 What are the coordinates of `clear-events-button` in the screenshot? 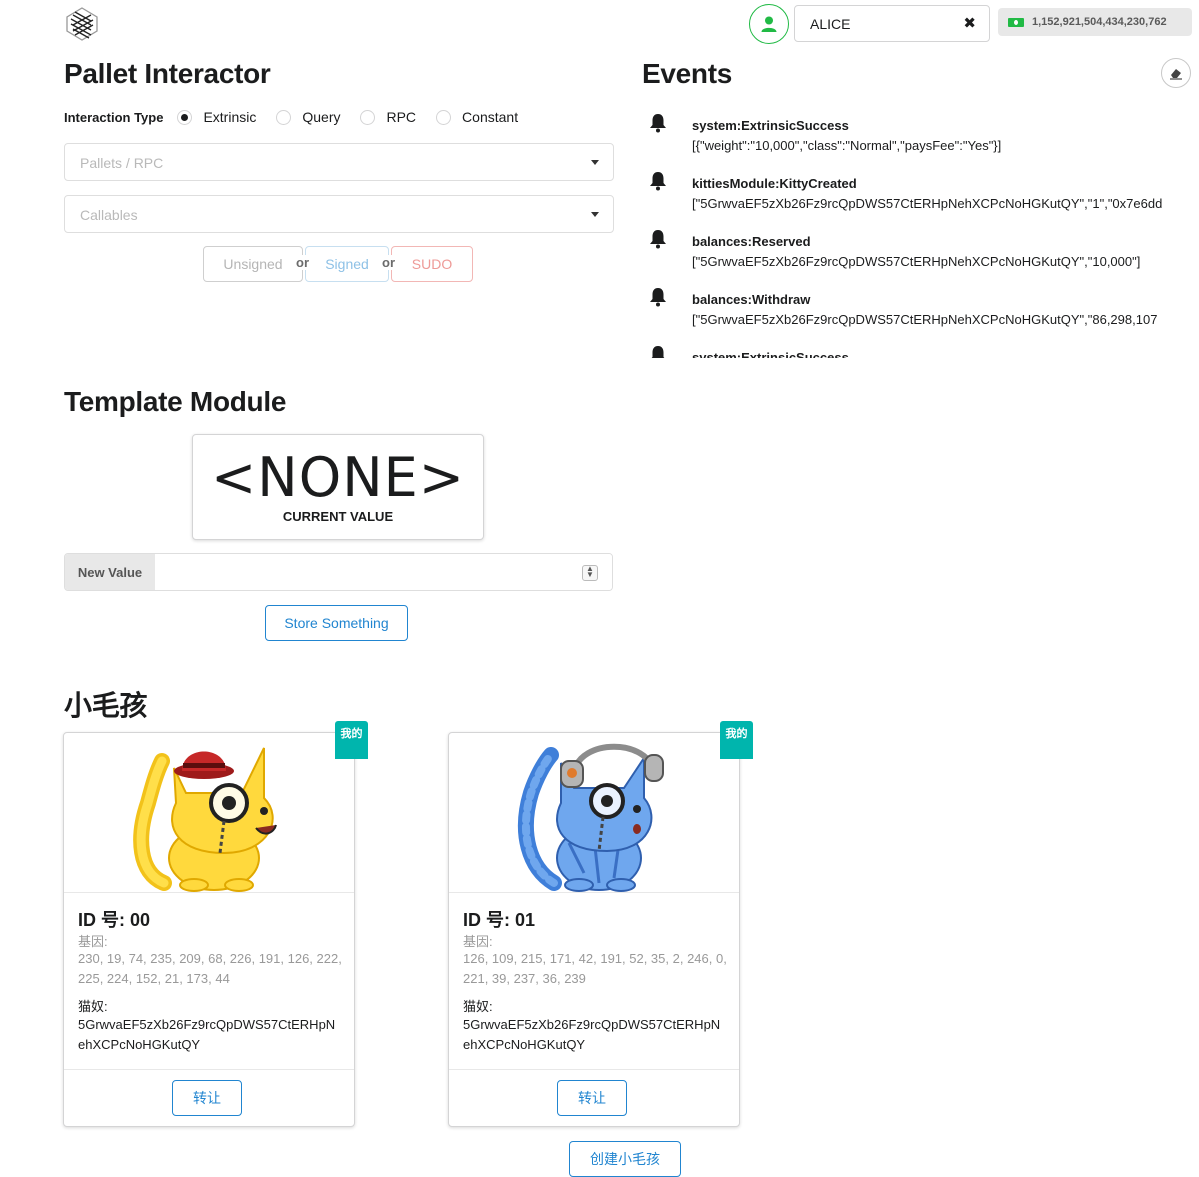 It's located at (1176, 73).